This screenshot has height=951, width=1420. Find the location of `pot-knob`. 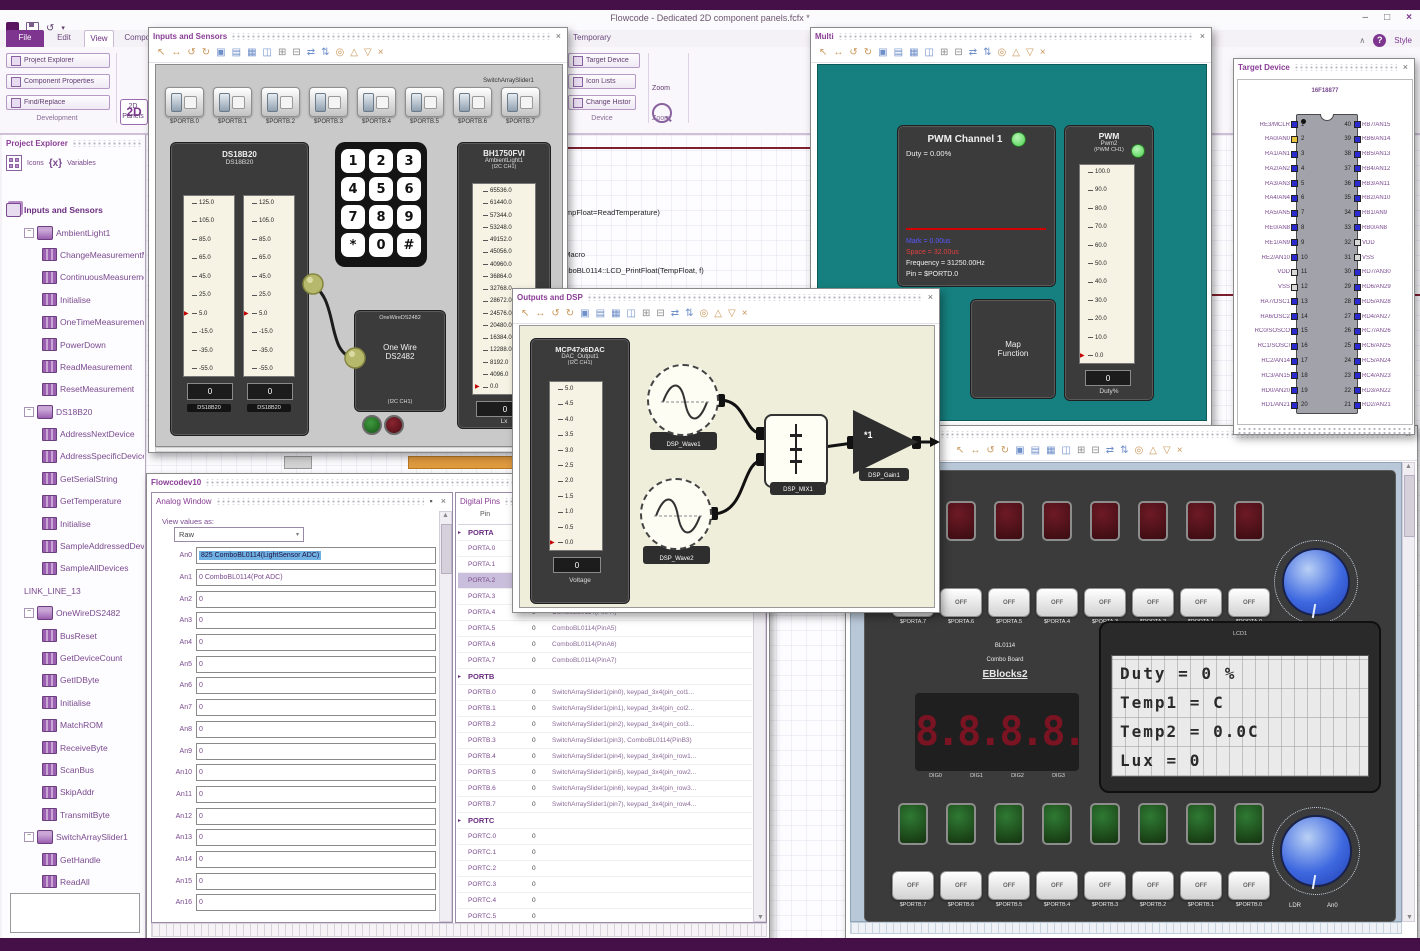

pot-knob is located at coordinates (1316, 582).